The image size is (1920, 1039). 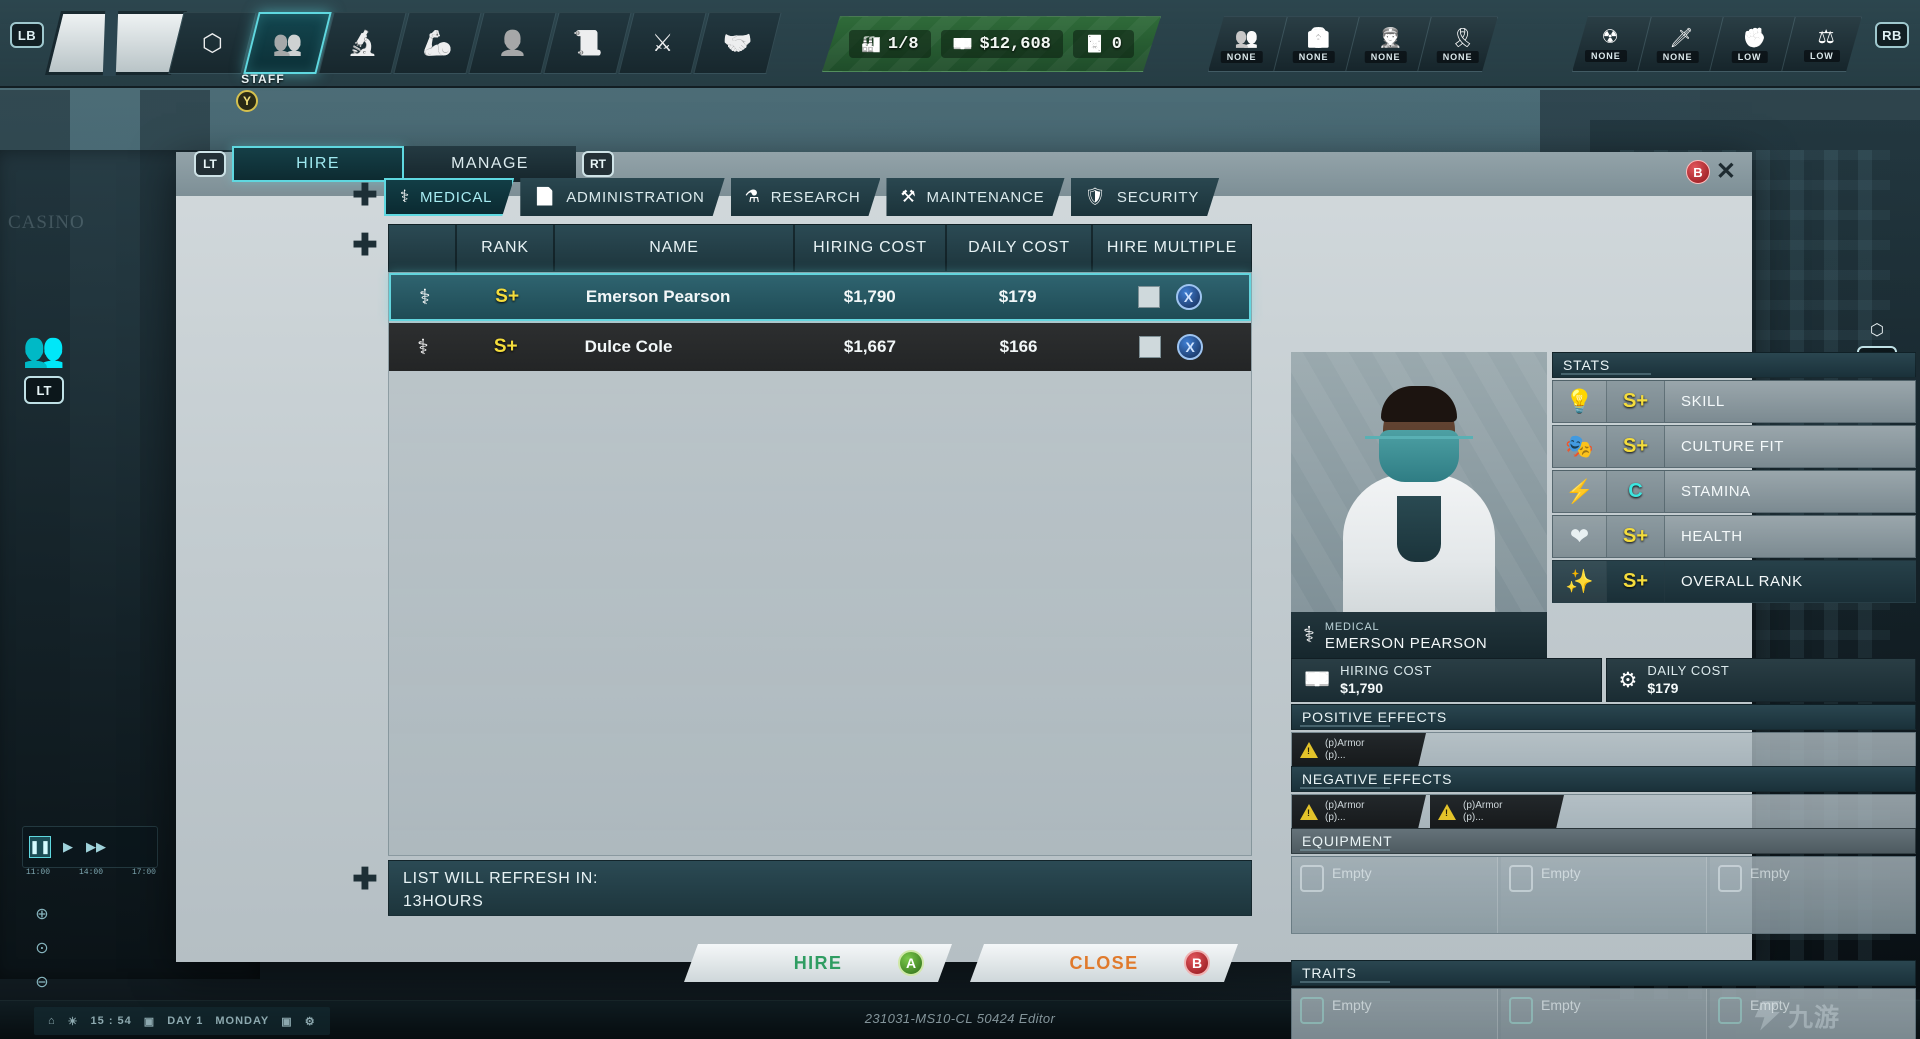 I want to click on row-hiring-cost-cell: $1,790, so click(x=869, y=296).